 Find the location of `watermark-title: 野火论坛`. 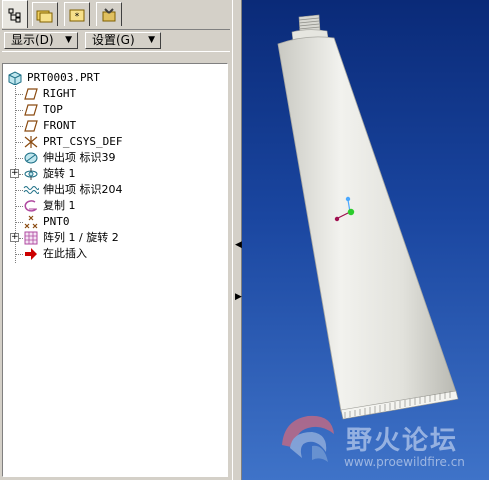

watermark-title: 野火论坛 is located at coordinates (402, 441).